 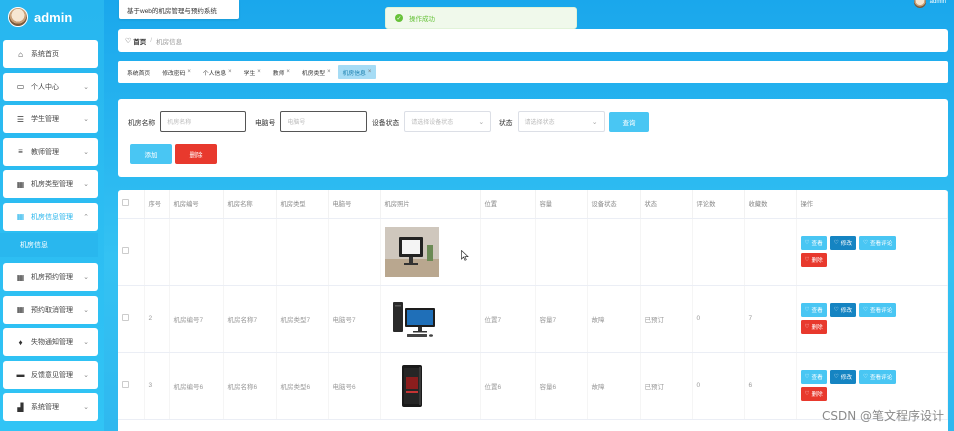 I want to click on sidebar-item-5: ▦ 机房信息管理 ⌃, so click(x=50, y=216).